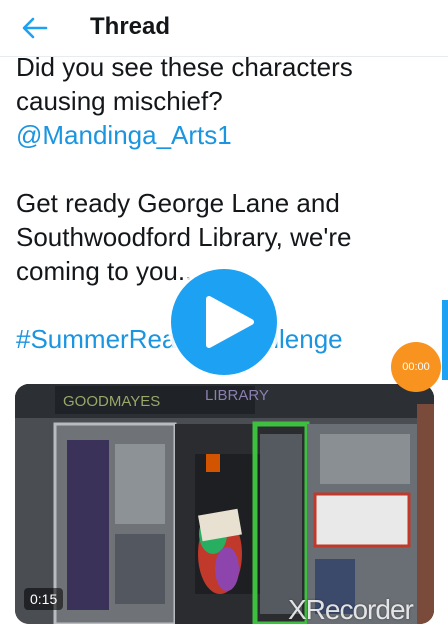 The image size is (448, 640). What do you see at coordinates (416, 367) in the screenshot?
I see `recorder-timer: 00:00` at bounding box center [416, 367].